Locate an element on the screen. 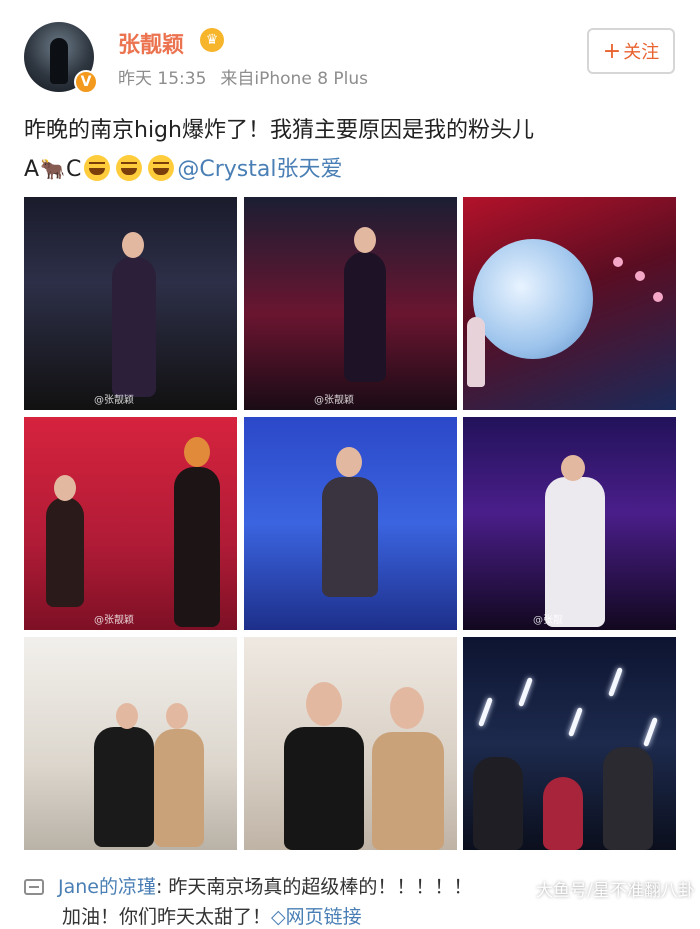 This screenshot has height=929, width=700. post-line-1: 昨晚的南京high爆炸了！我猜主要原因是我的粉头儿 is located at coordinates (279, 130).